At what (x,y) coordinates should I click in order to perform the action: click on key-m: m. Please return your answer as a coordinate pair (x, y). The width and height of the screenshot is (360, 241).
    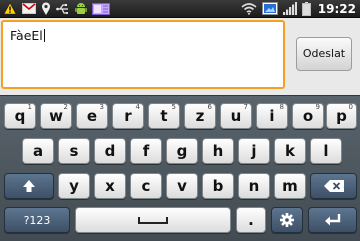
    Looking at the image, I should click on (290, 186).